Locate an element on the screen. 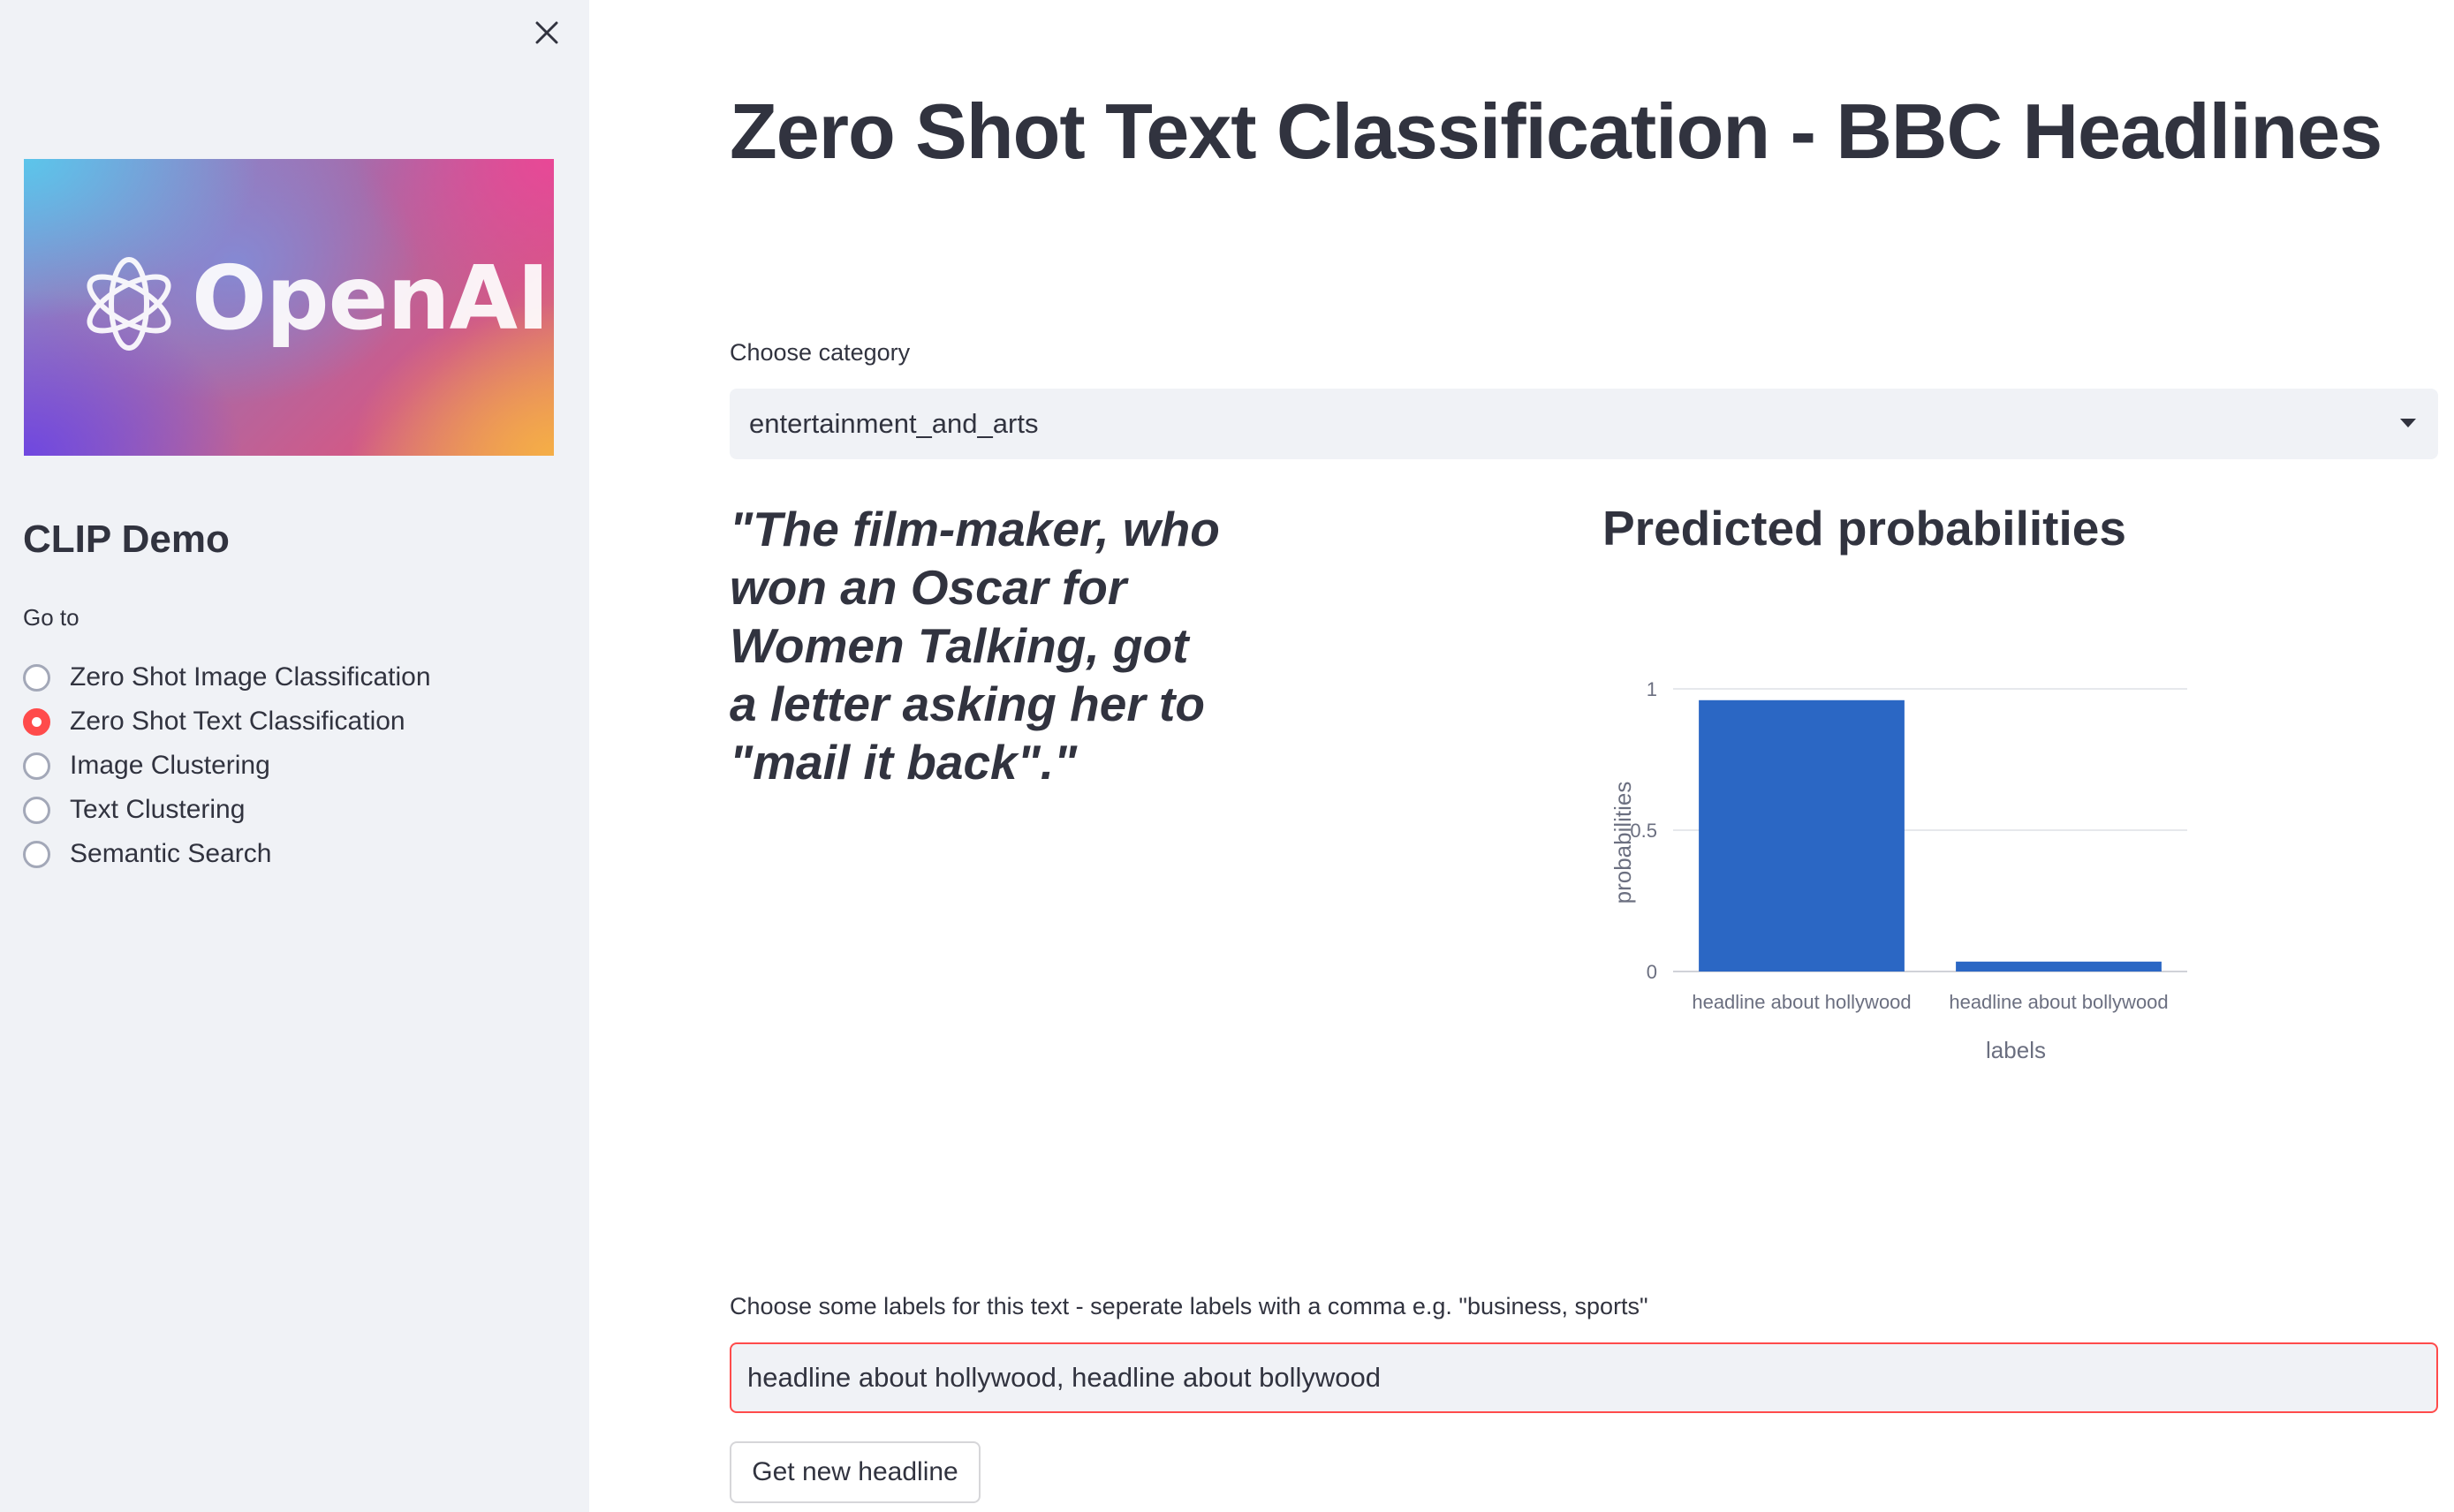 The width and height of the screenshot is (2454, 1512). nav-item-label: Image Clustering is located at coordinates (170, 765).